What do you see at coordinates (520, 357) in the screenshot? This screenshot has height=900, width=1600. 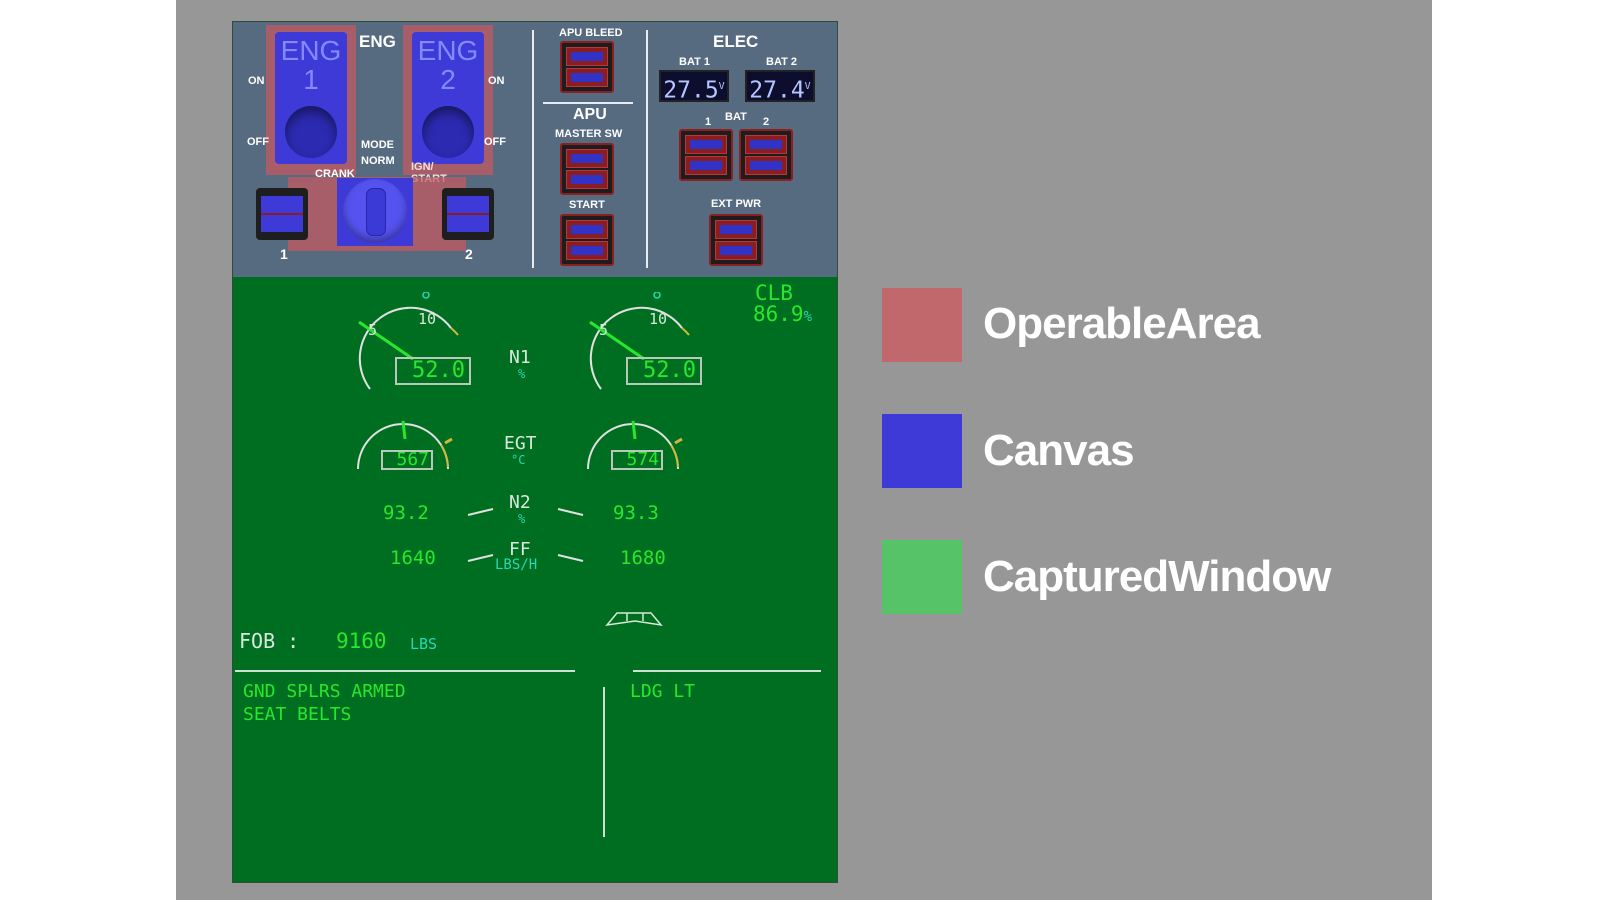 I see `n1-label: N1` at bounding box center [520, 357].